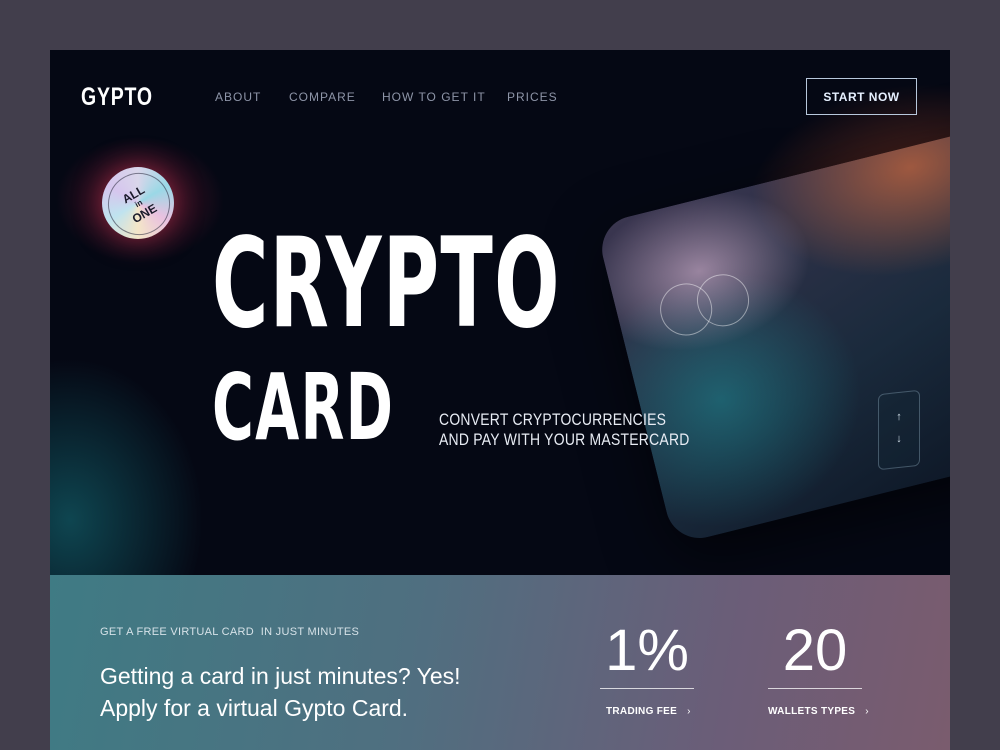  Describe the element at coordinates (899, 417) in the screenshot. I see `arrow-up-icon: ↑` at that location.